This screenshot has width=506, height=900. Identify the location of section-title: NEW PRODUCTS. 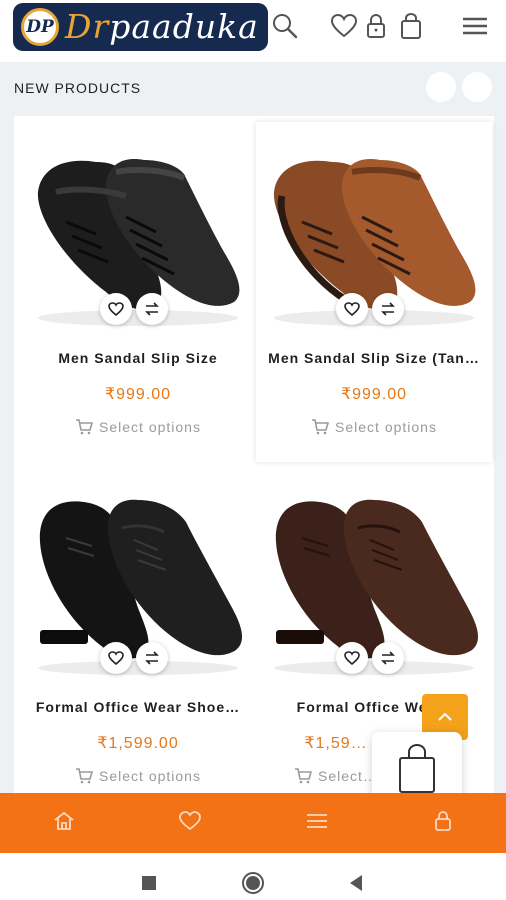
(78, 88).